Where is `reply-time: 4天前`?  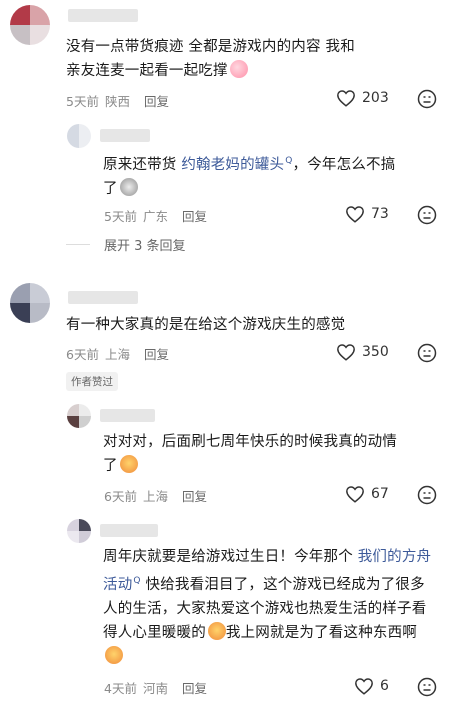 reply-time: 4天前 is located at coordinates (120, 688).